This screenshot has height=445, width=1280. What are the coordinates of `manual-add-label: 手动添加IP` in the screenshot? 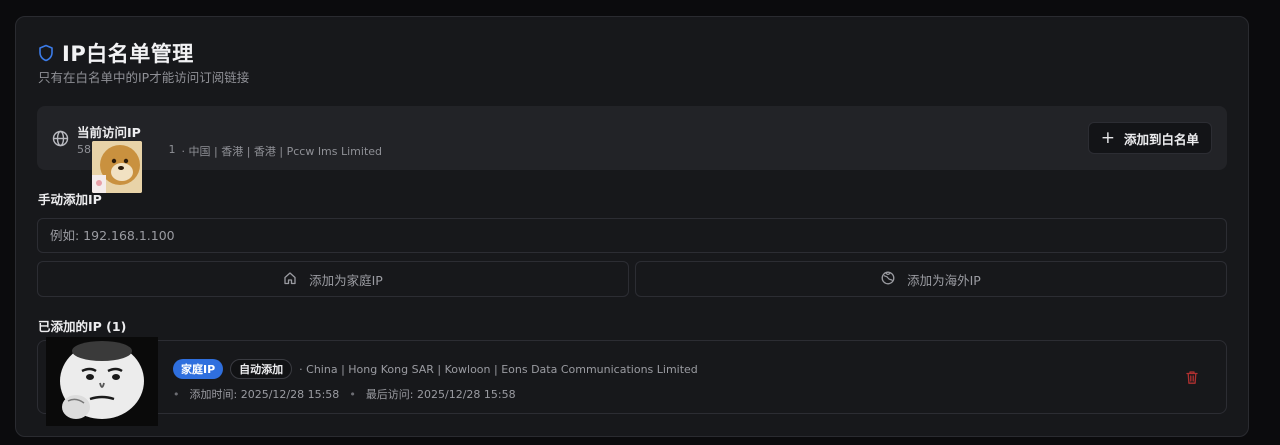 It's located at (70, 199).